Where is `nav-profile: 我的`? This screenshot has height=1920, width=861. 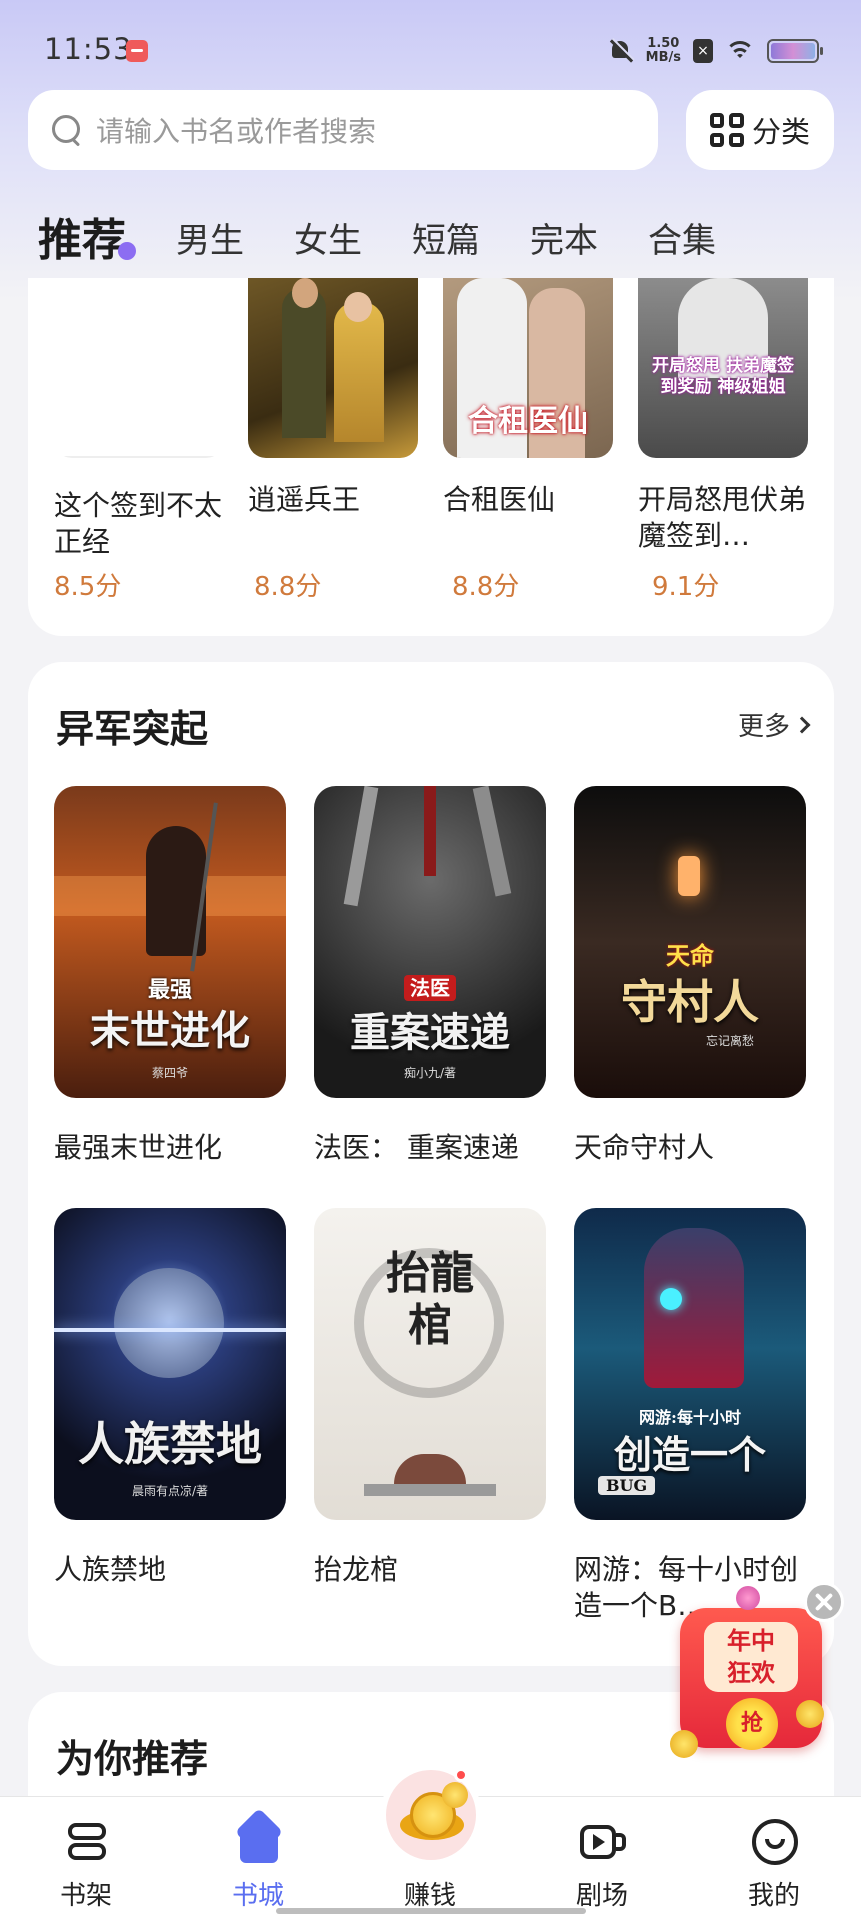 nav-profile: 我的 is located at coordinates (774, 1858).